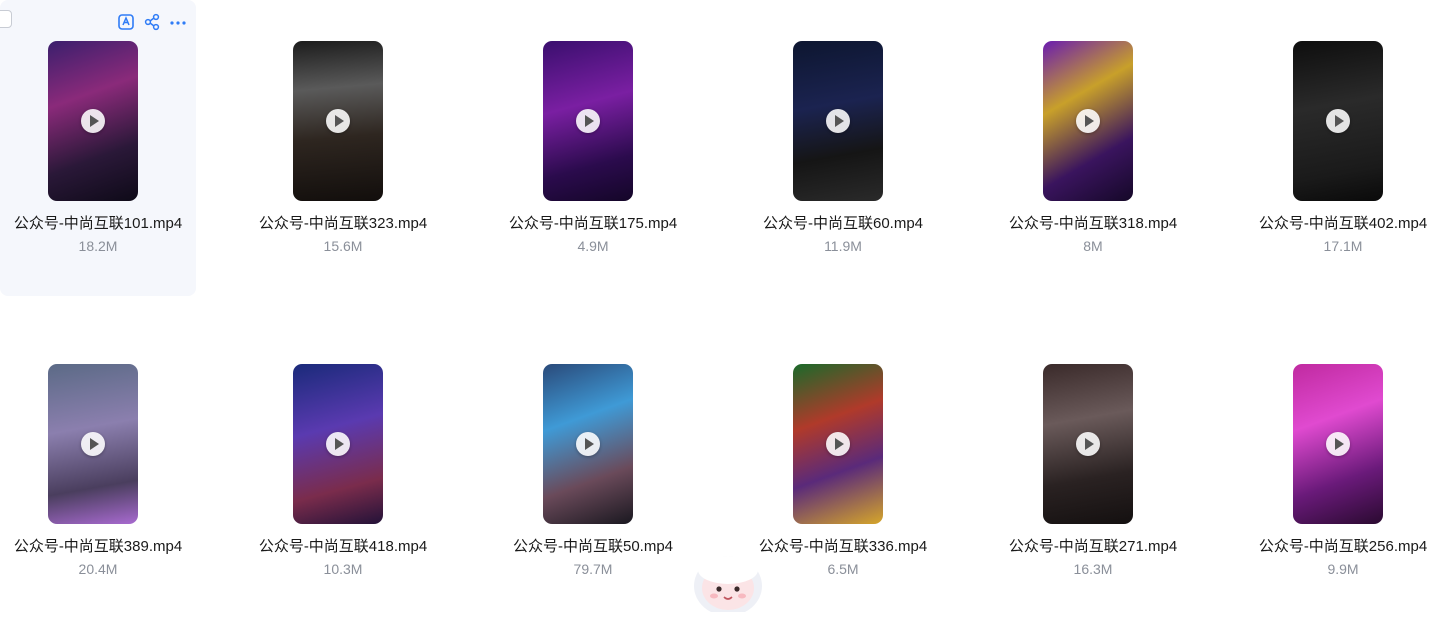  What do you see at coordinates (98, 546) in the screenshot?
I see `file-name: 公众号-中尚互联389.mp4` at bounding box center [98, 546].